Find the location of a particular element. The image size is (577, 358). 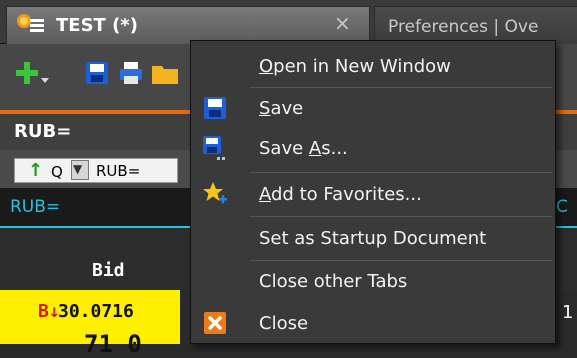

star-add-icon is located at coordinates (215, 194).